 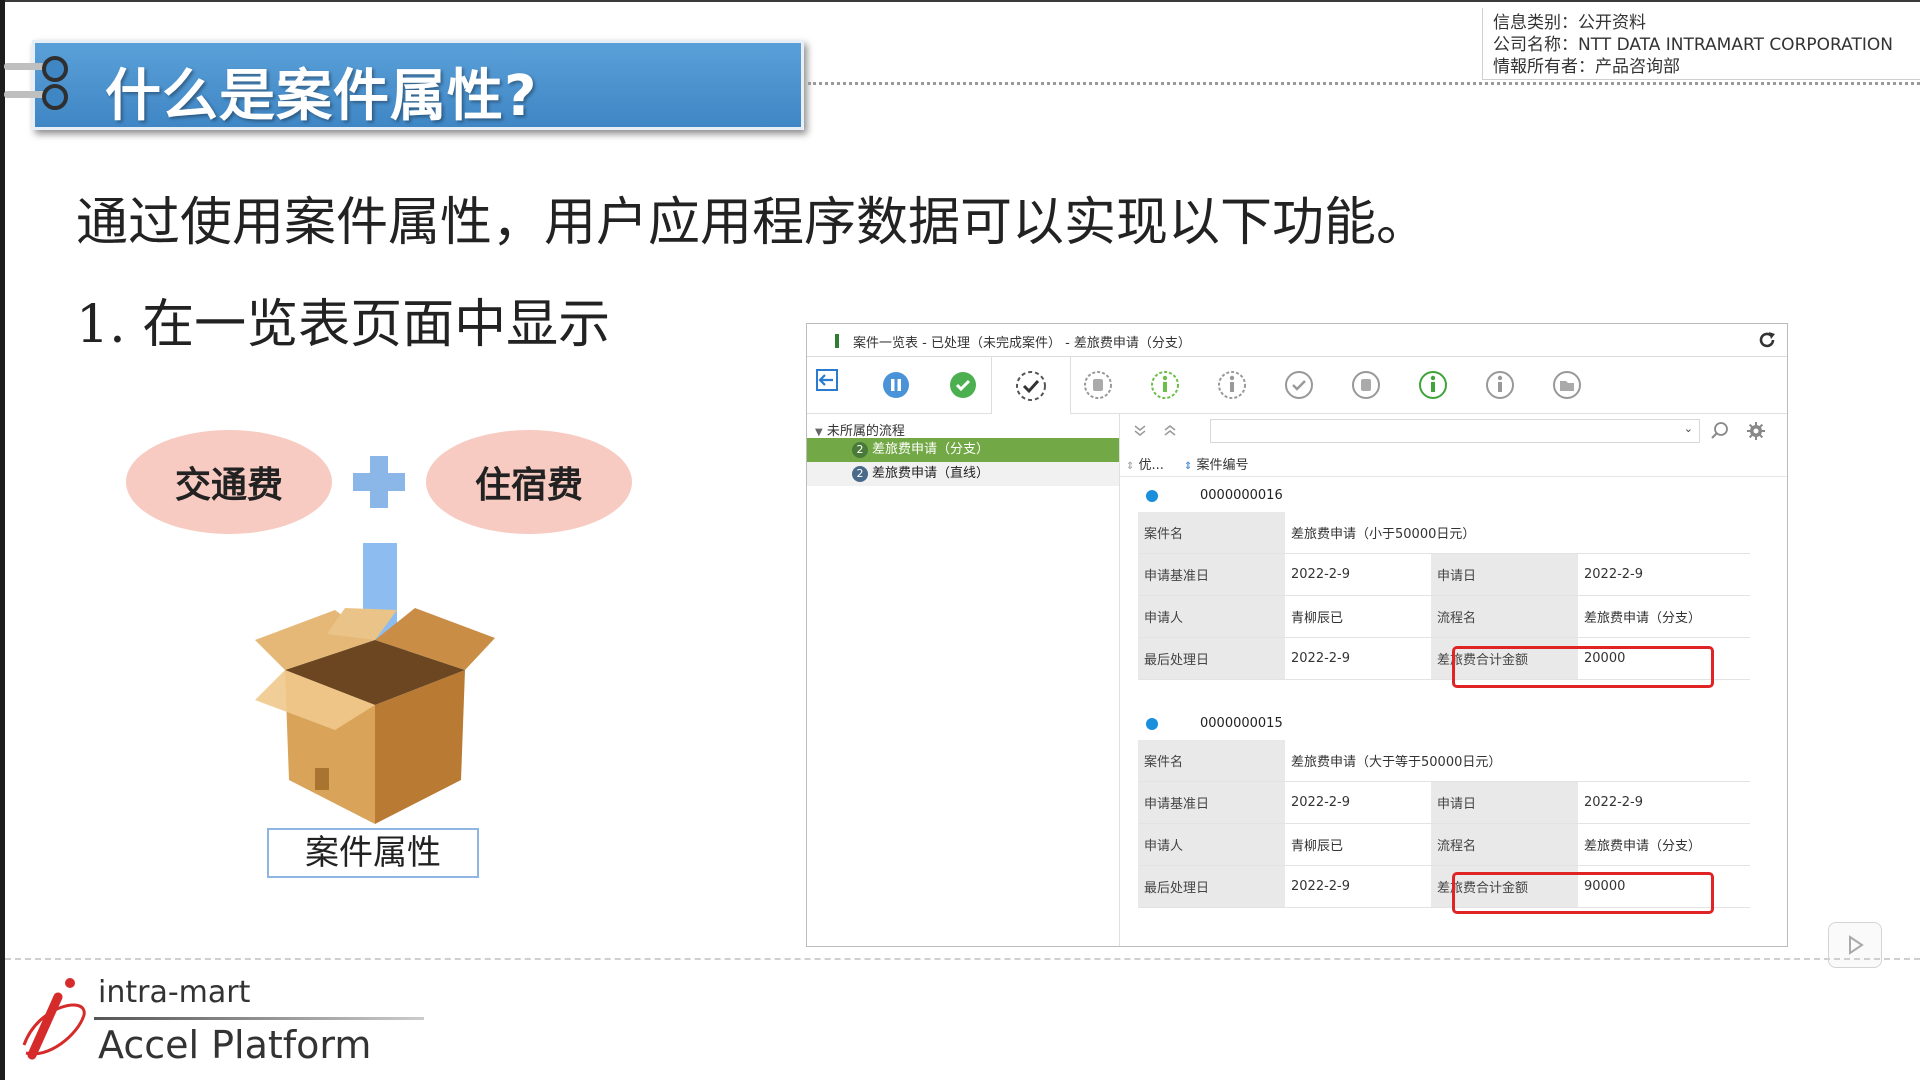 I want to click on filter-dropdown: ⌄, so click(x=1455, y=431).